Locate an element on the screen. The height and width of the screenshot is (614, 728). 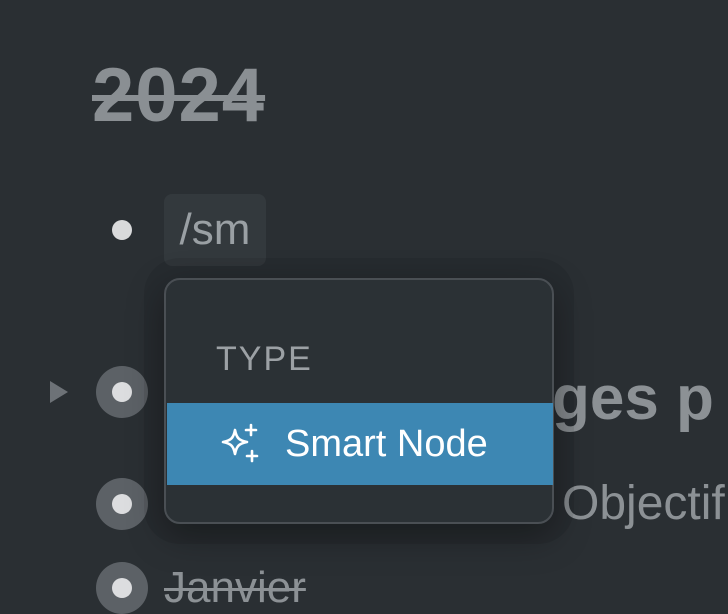
heading-node-text: ges p is located at coordinates (633, 399).